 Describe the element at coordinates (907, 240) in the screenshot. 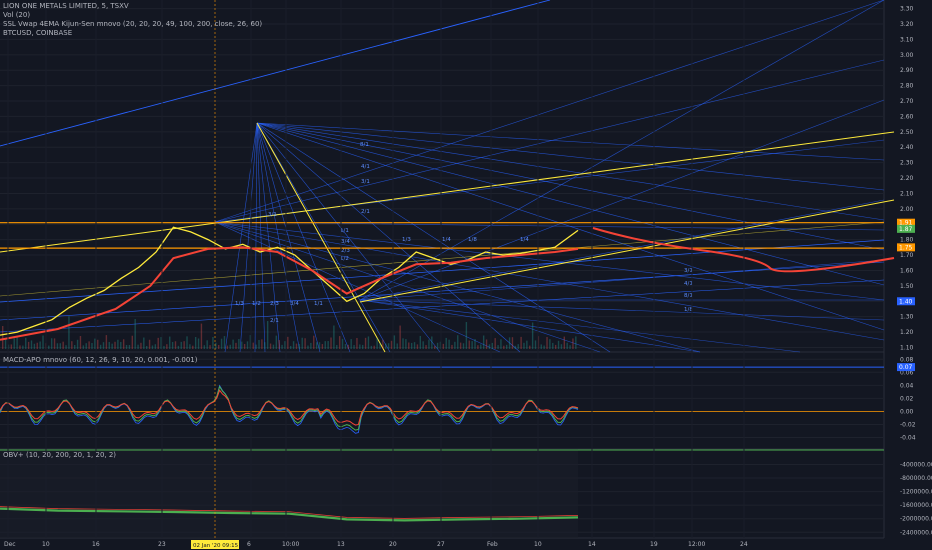

I see `y-tick-0-15: 1.80` at that location.